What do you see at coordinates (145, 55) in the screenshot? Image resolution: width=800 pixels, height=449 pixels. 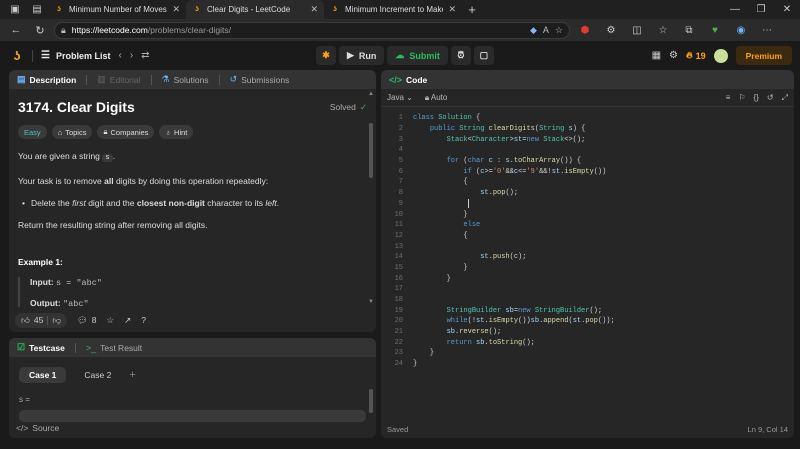 I see `shuffle-icon: ⇄` at bounding box center [145, 55].